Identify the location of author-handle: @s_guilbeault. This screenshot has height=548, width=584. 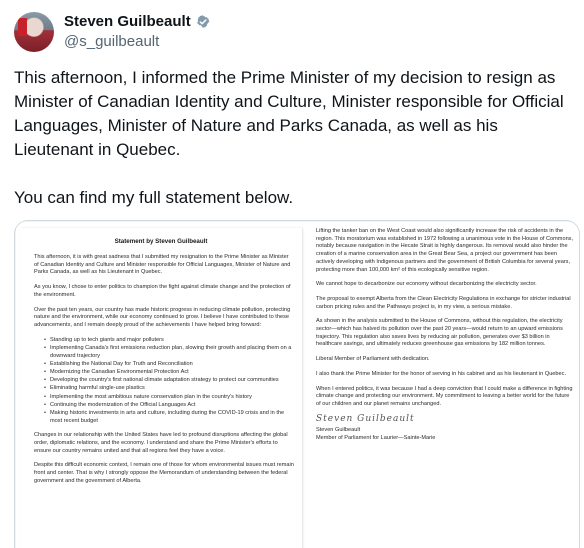
(111, 41).